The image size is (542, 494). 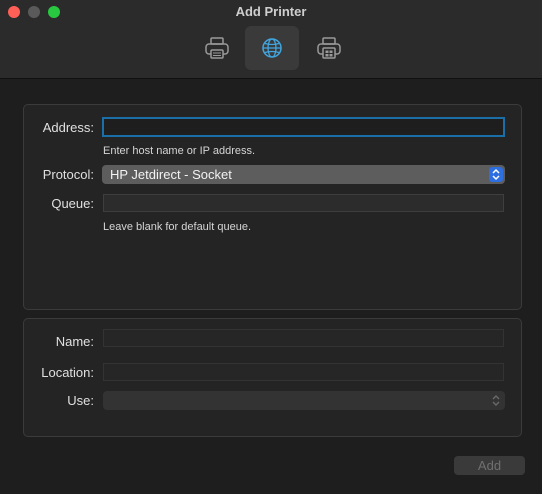 I want to click on window-title: Add Printer, so click(x=271, y=11).